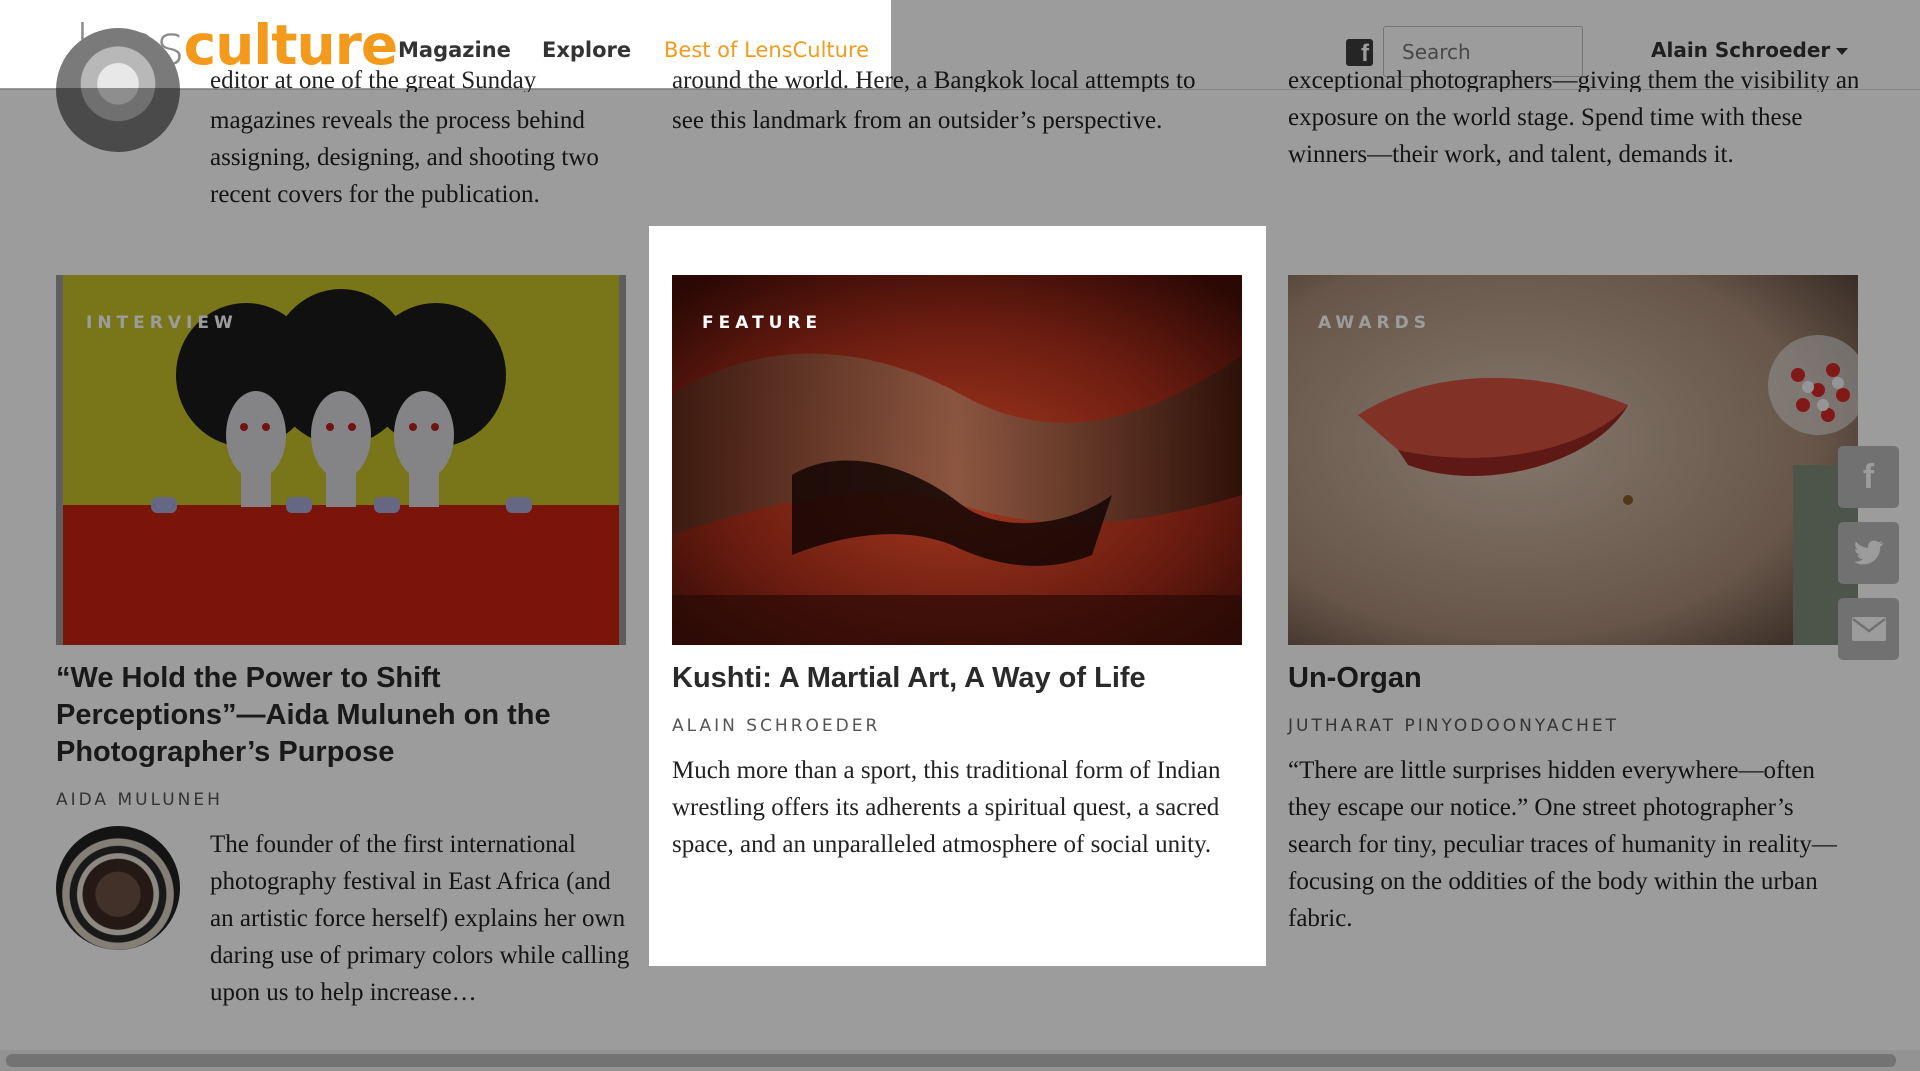 This screenshot has width=1920, height=1071. What do you see at coordinates (139, 800) in the screenshot?
I see `card-author: AIDA MULUNEH` at bounding box center [139, 800].